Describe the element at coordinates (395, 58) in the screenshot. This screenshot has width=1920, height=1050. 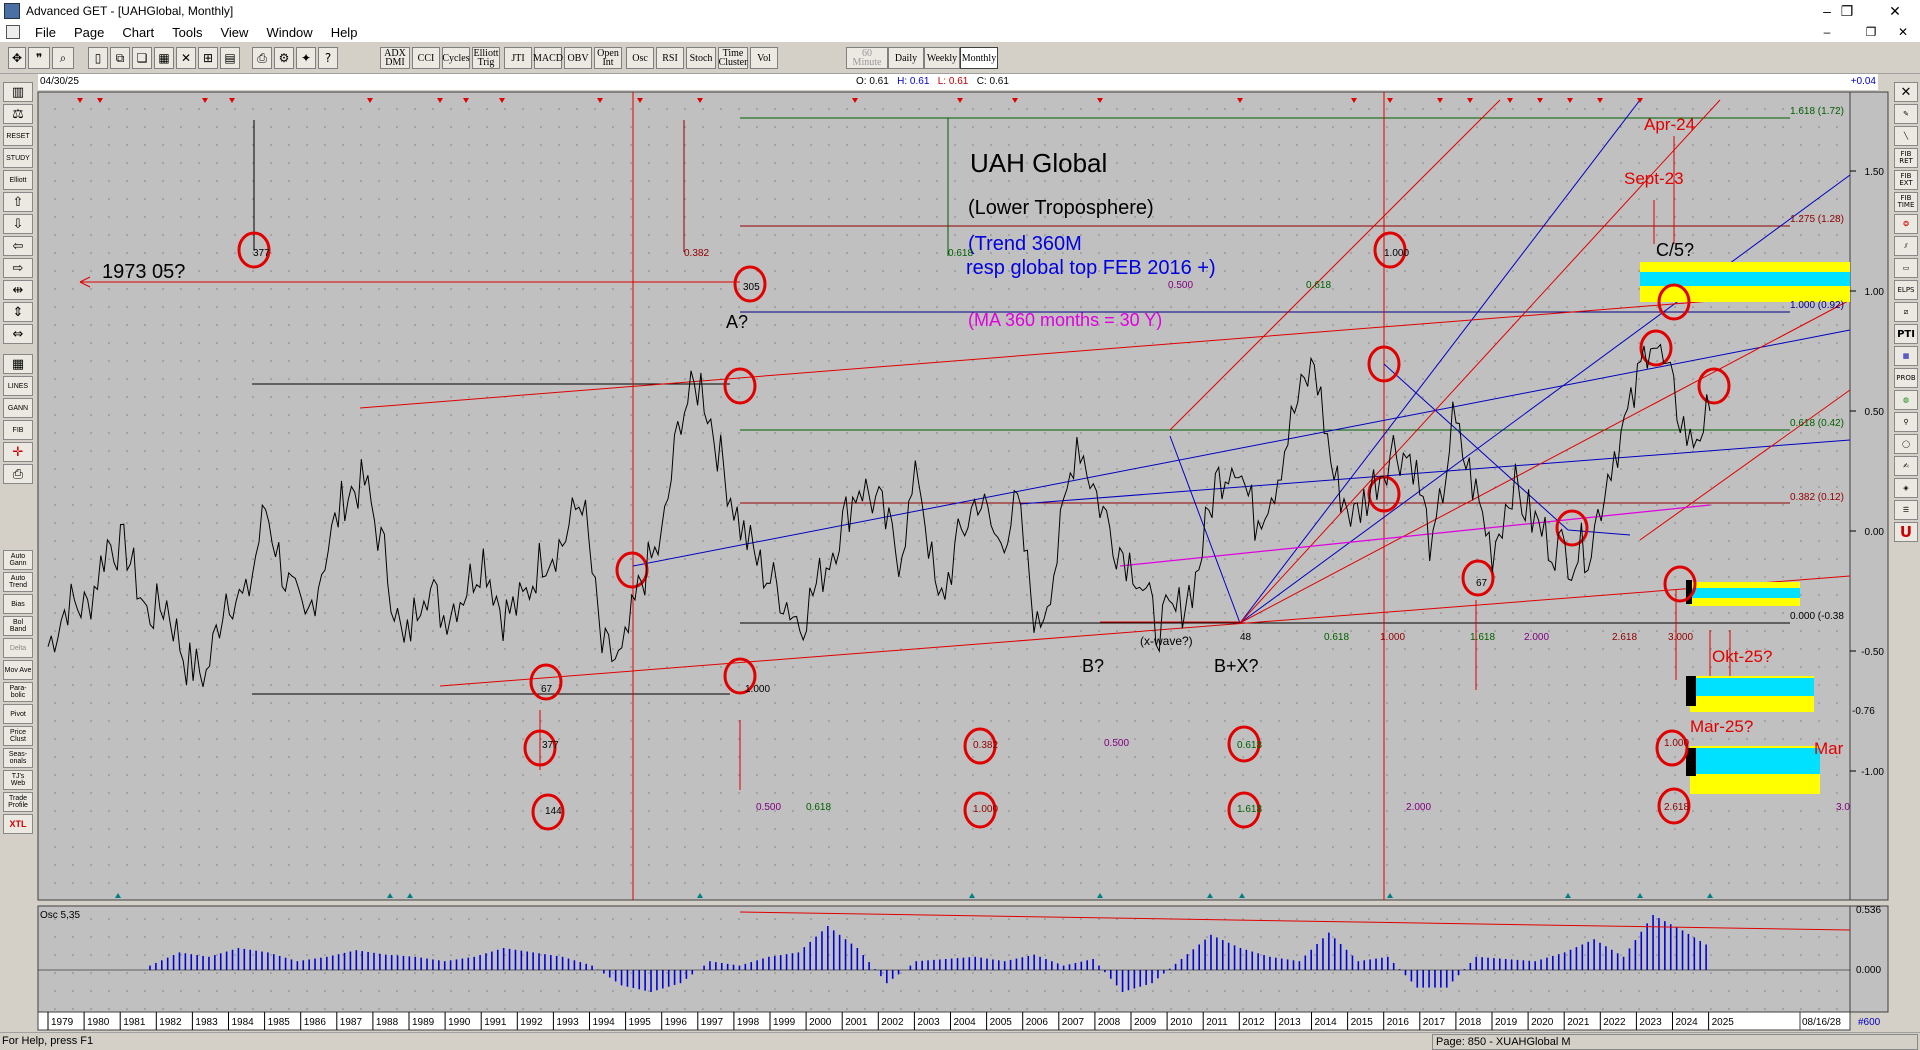
I see `study-adx-dmi-button: ADX DMI` at that location.